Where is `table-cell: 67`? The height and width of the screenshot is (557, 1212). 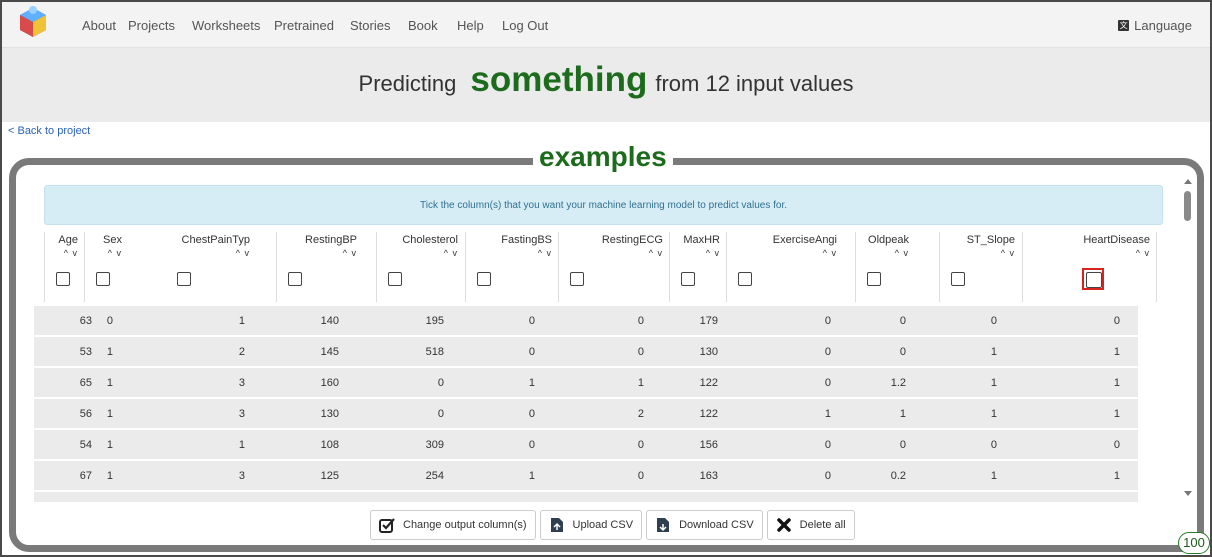 table-cell: 67 is located at coordinates (86, 476).